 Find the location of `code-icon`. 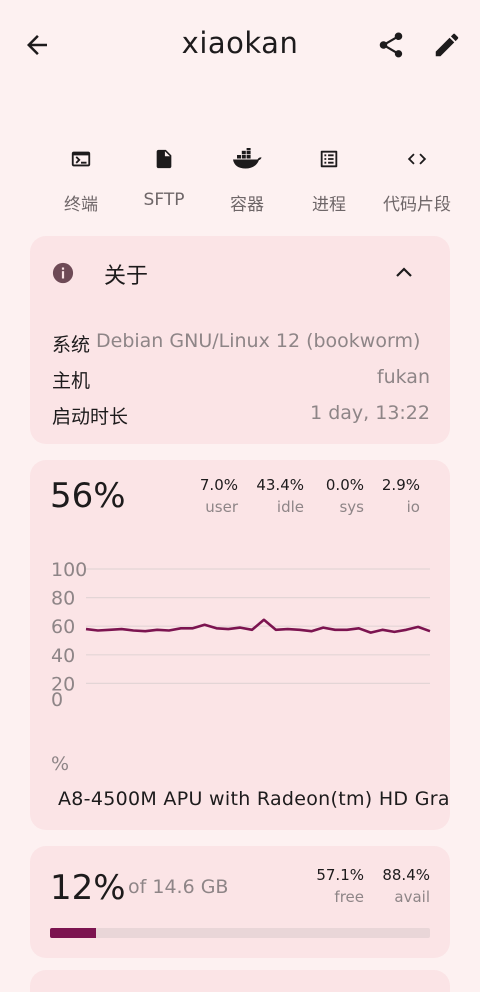

code-icon is located at coordinates (417, 159).